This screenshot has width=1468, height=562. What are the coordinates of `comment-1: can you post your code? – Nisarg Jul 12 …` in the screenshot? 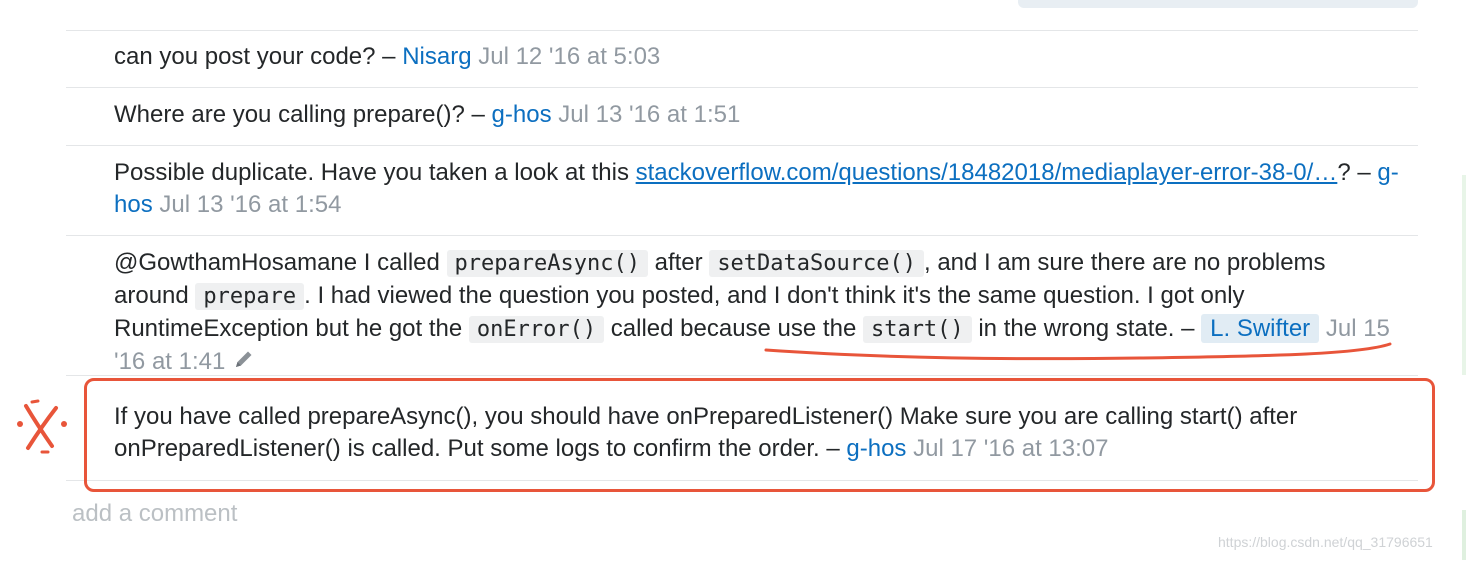 It's located at (759, 57).